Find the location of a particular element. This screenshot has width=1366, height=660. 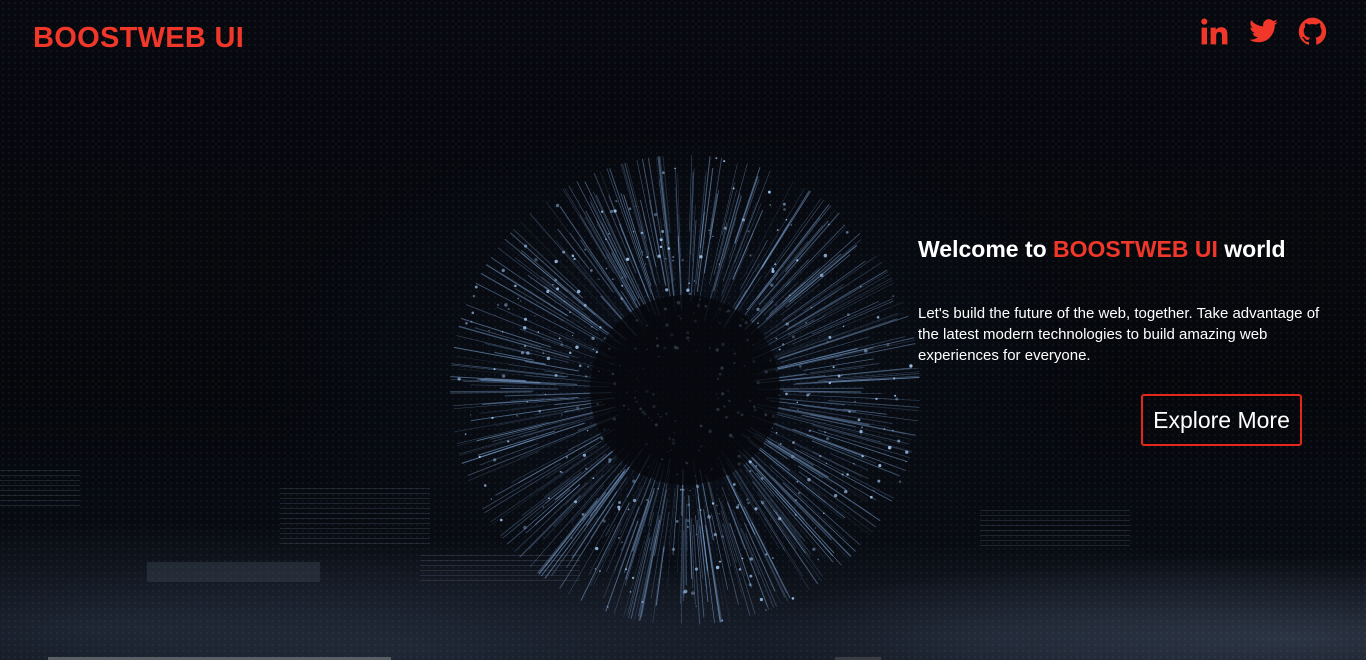

twitter-link is located at coordinates (1263, 31).